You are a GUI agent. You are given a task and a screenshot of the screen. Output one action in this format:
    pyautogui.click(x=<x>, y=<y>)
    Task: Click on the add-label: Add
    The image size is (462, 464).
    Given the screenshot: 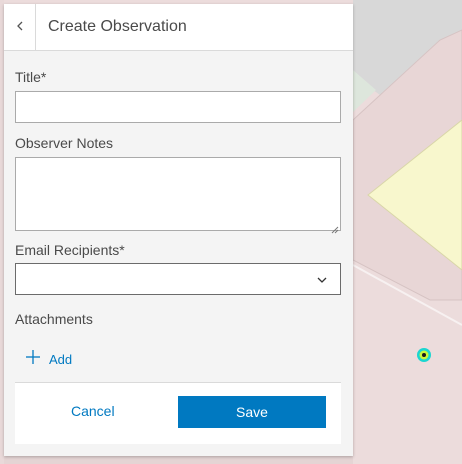 What is the action you would take?
    pyautogui.click(x=61, y=359)
    